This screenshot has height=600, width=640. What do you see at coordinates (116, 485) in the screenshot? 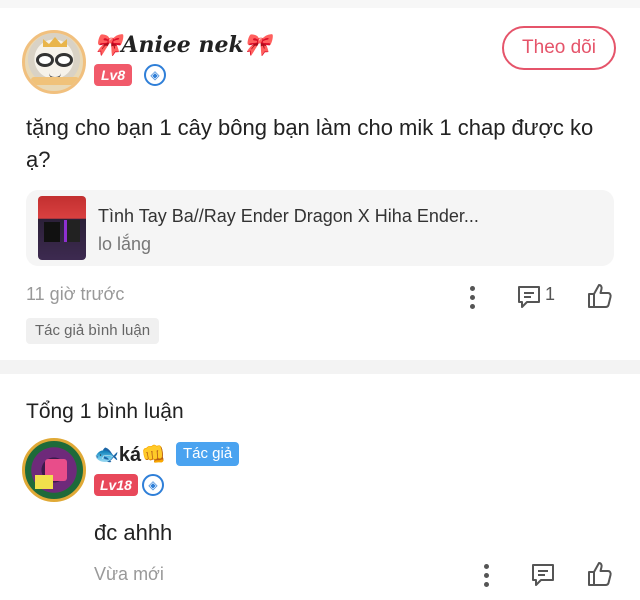
I see `level-badge: Lv18` at bounding box center [116, 485].